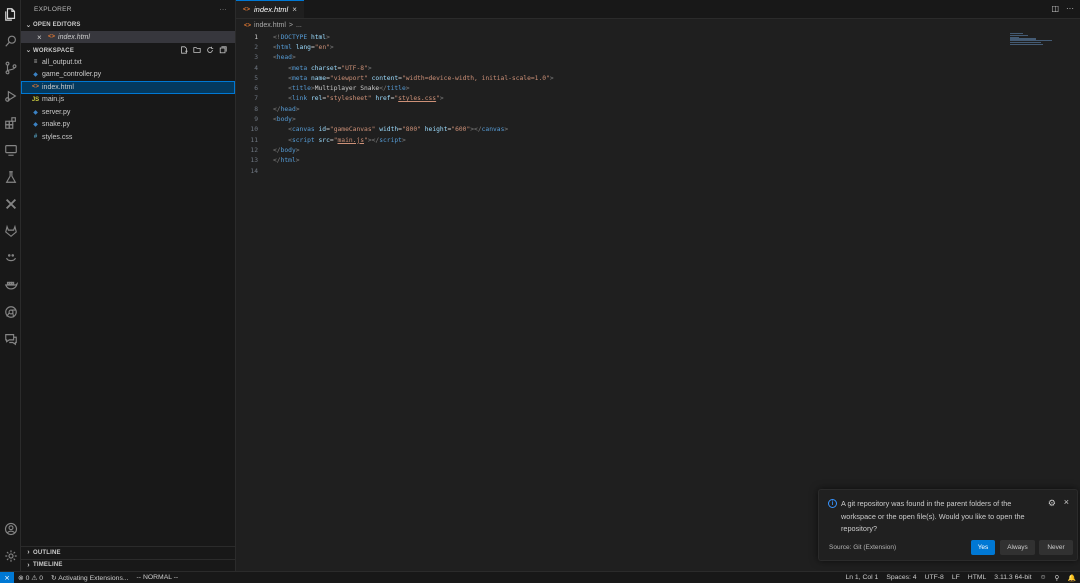  I want to click on code-line: 8 </head>, so click(658, 109).